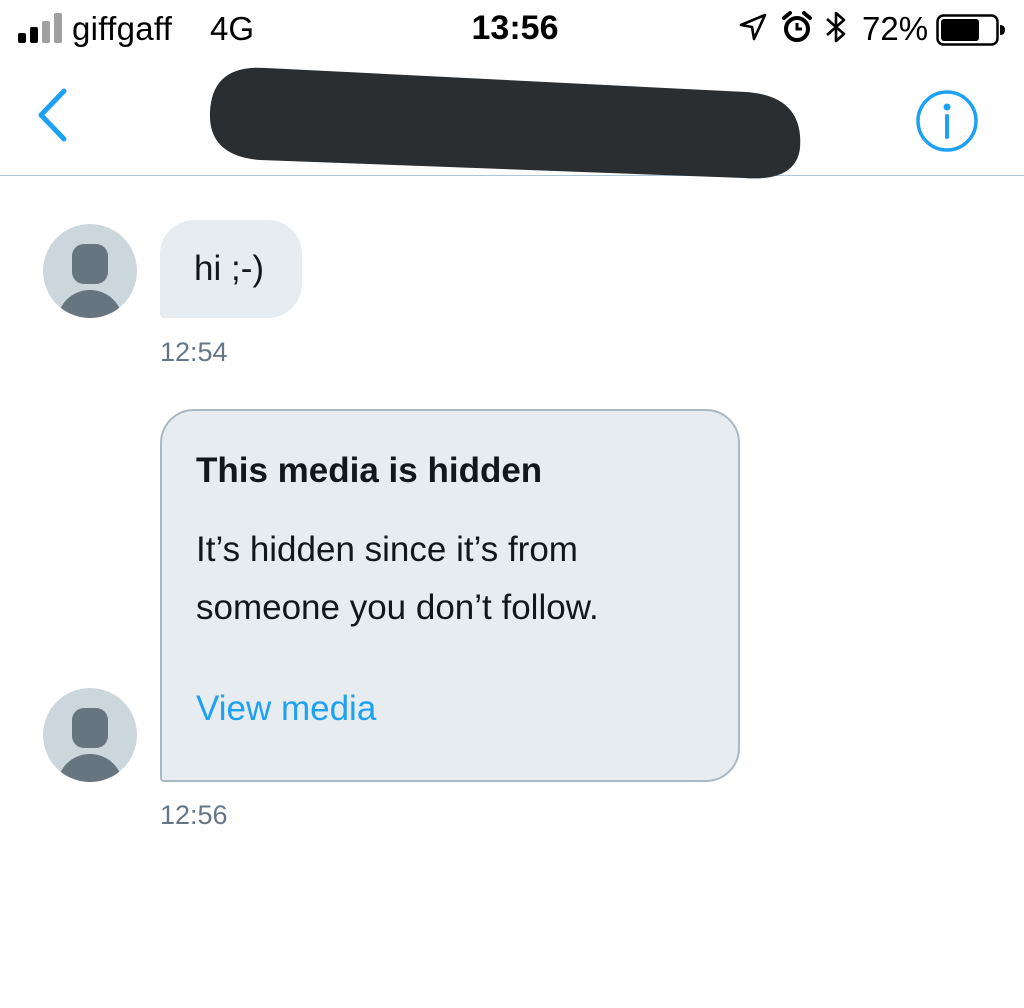  What do you see at coordinates (836, 27) in the screenshot?
I see `bluetooth-icon` at bounding box center [836, 27].